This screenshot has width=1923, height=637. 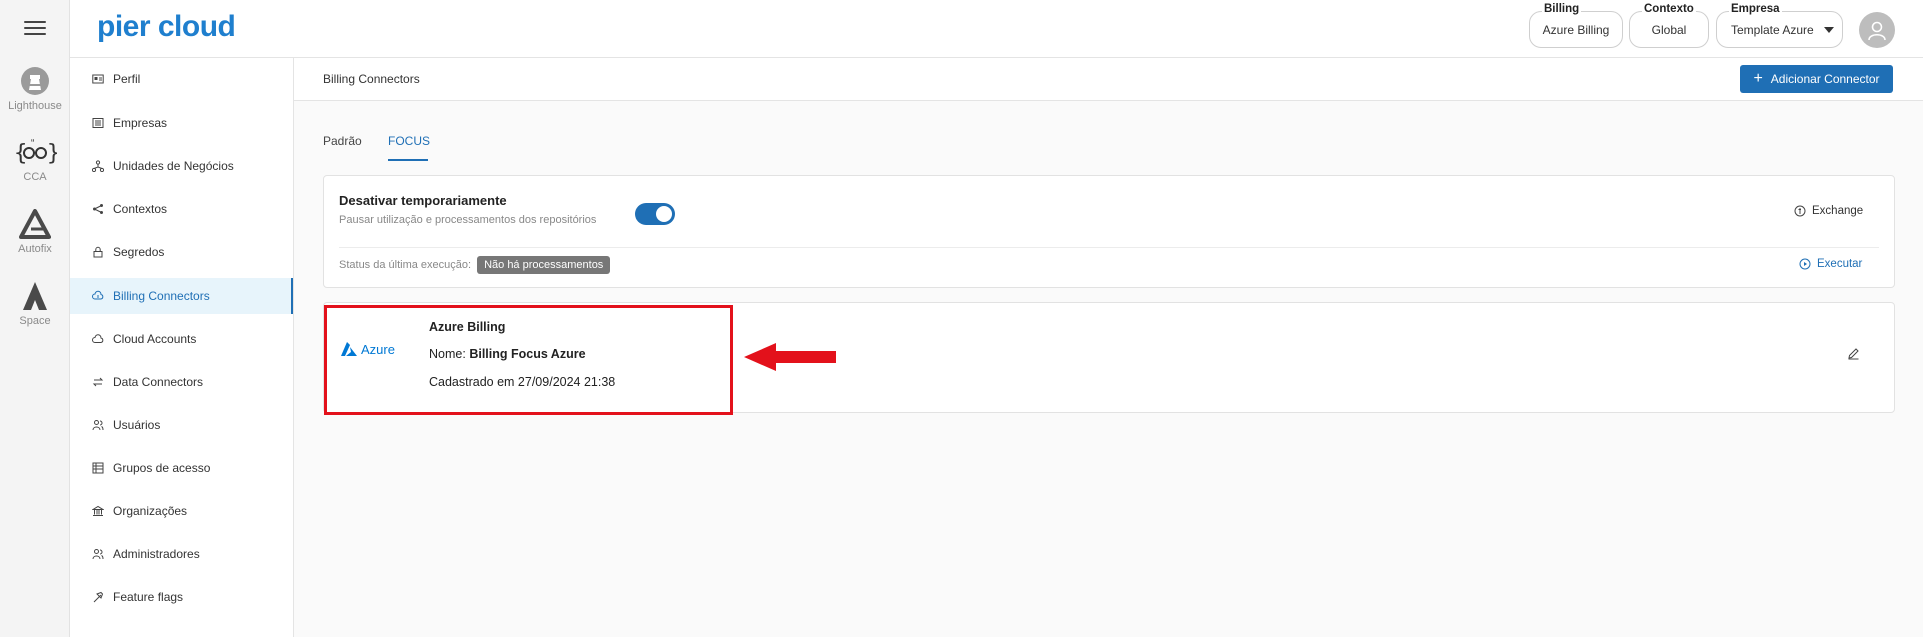 I want to click on sidebar-item-label: Feature flags, so click(x=148, y=597).